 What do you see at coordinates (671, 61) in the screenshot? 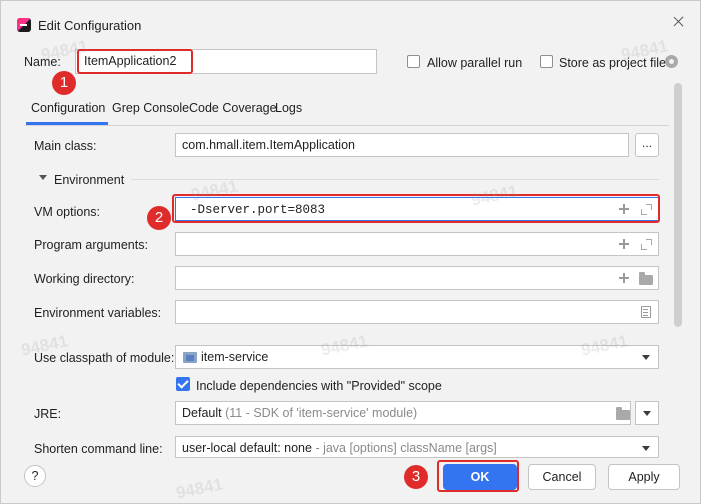
I see `gear-icon` at bounding box center [671, 61].